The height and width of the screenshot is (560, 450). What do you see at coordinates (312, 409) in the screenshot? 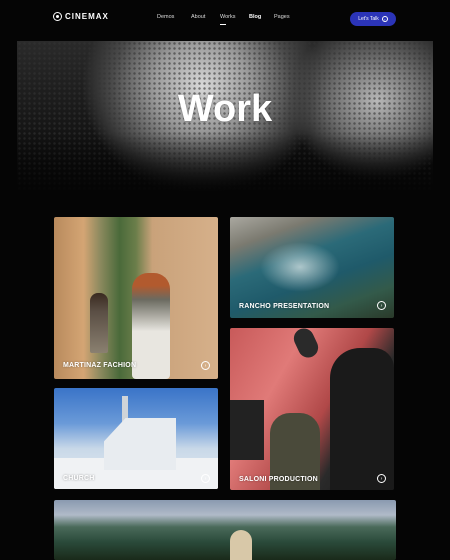
I see `project-card-saloni: SALONI PRODUCTION ›` at bounding box center [312, 409].